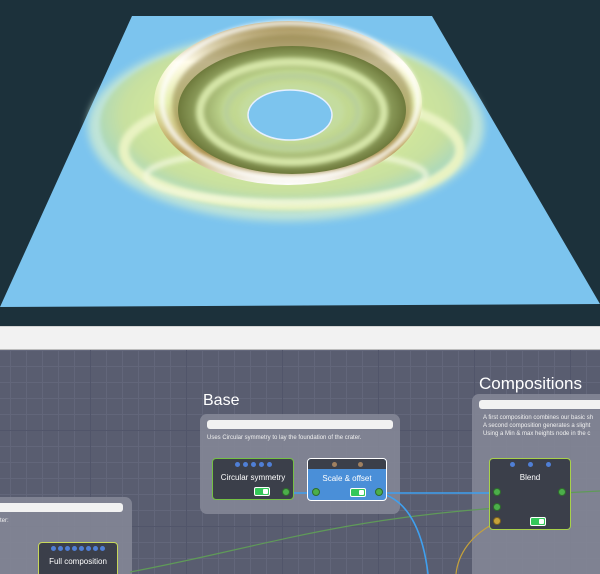 This screenshot has height=574, width=600. I want to click on node-header, so click(347, 464).